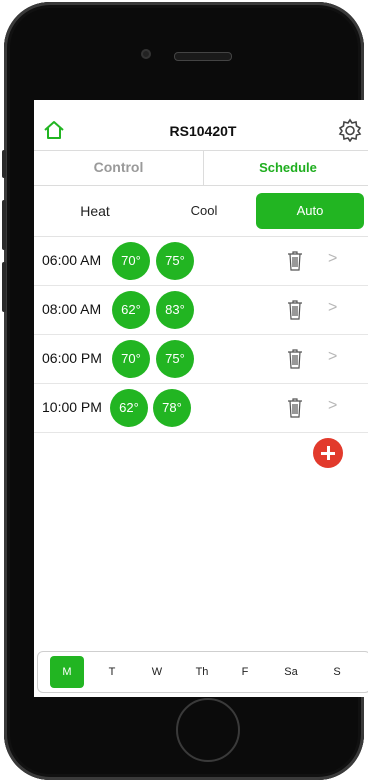 Image resolution: width=368 pixels, height=782 pixels. Describe the element at coordinates (4, 225) in the screenshot. I see `volume-up-button` at that location.